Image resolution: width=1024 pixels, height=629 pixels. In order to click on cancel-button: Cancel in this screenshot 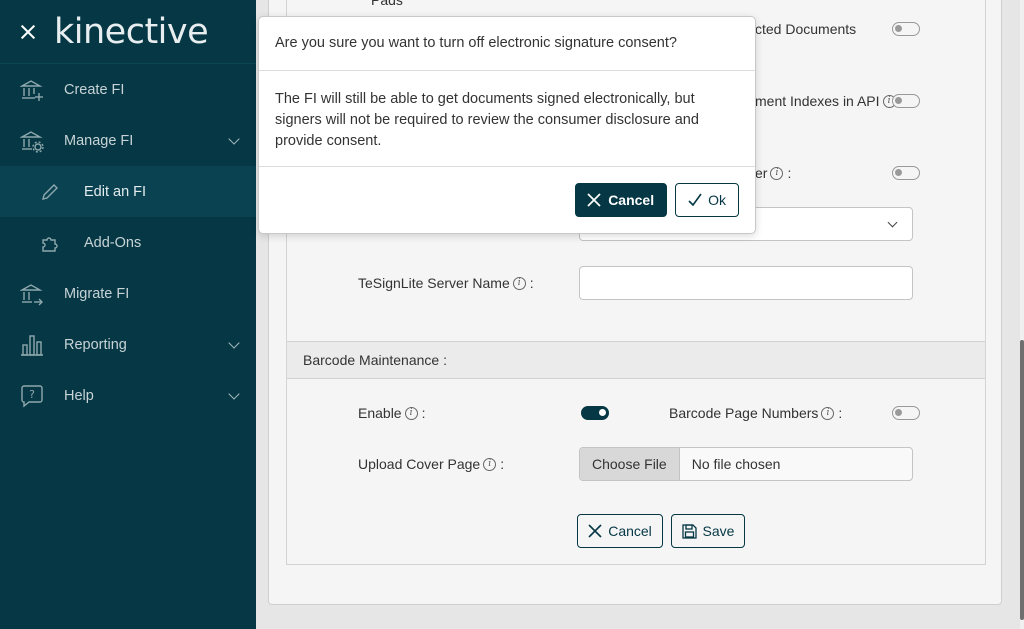, I will do `click(620, 531)`.